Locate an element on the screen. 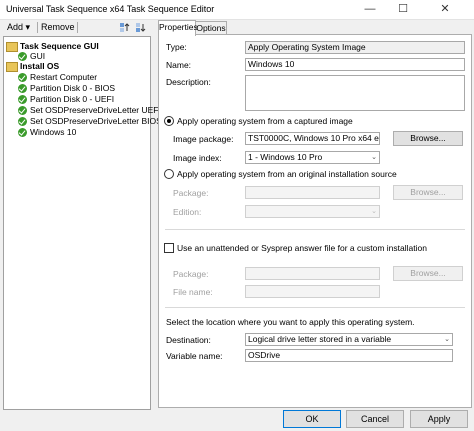 Image resolution: width=474 pixels, height=431 pixels. filename-label: File name: is located at coordinates (193, 292).